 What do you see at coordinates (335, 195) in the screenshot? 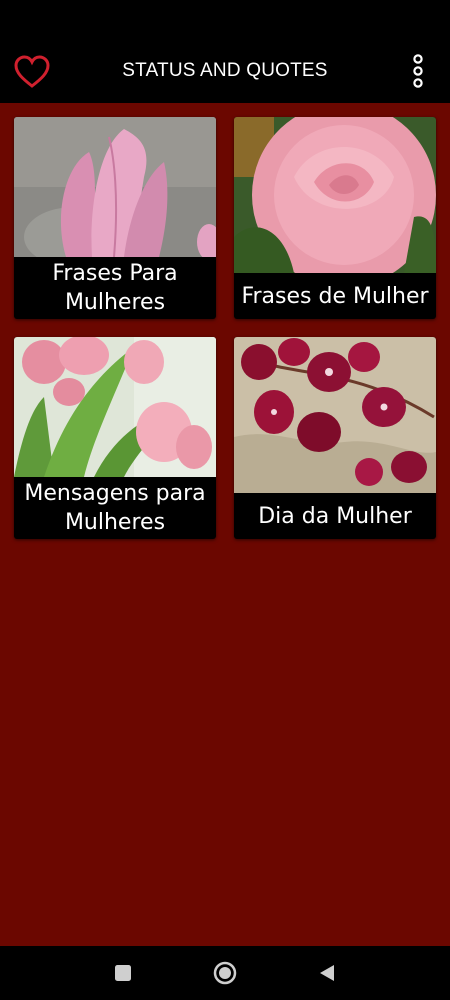
I see `pink-rose-photo` at bounding box center [335, 195].